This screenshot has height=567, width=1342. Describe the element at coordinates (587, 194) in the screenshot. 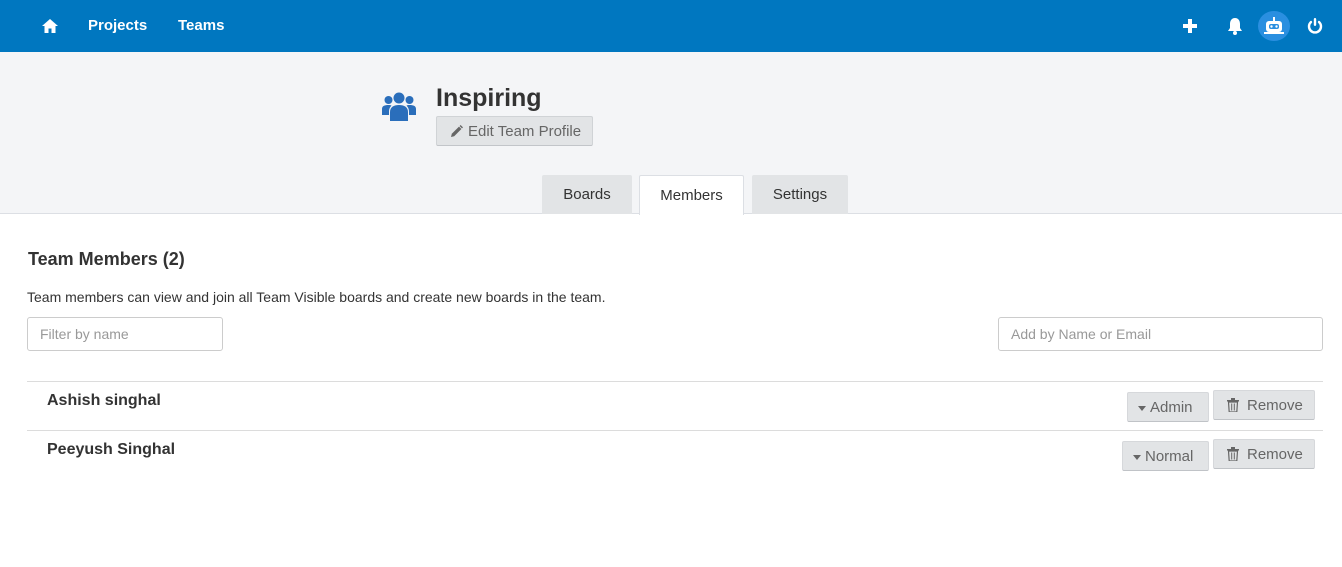

I see `tab-boards: Boards` at that location.